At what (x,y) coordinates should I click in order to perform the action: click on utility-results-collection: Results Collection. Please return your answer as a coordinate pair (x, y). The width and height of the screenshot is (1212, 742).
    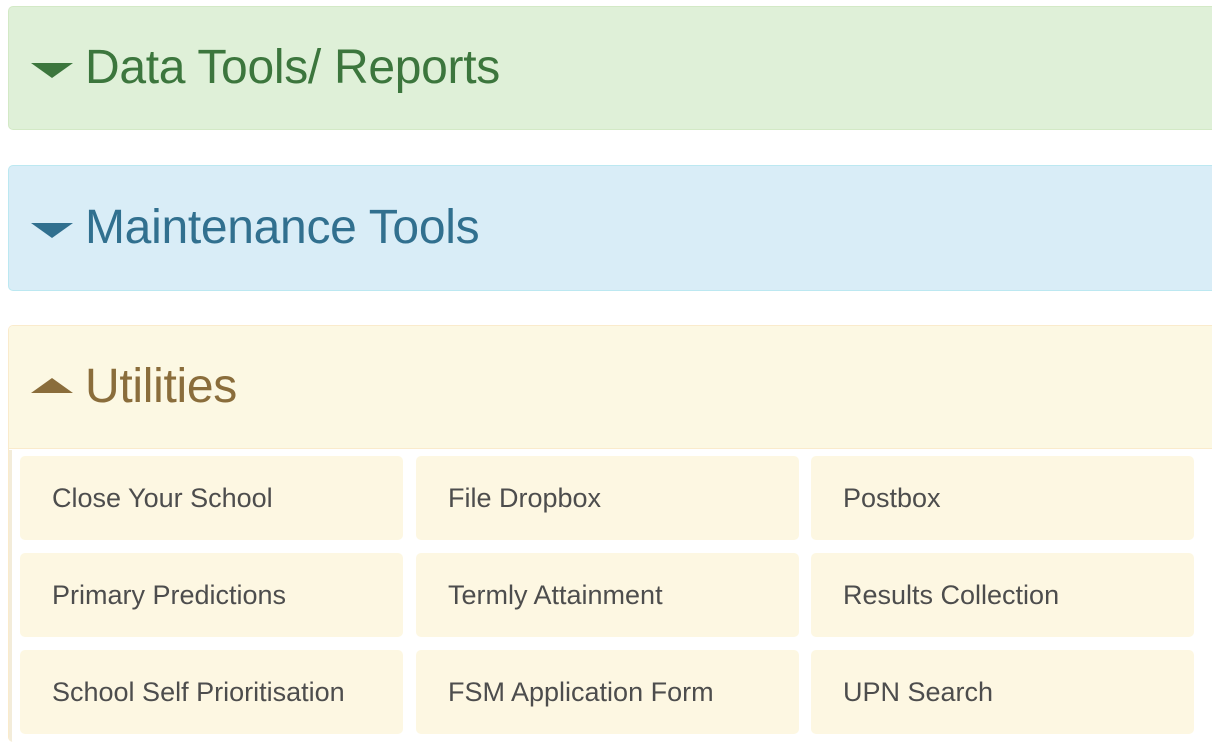
    Looking at the image, I should click on (1002, 595).